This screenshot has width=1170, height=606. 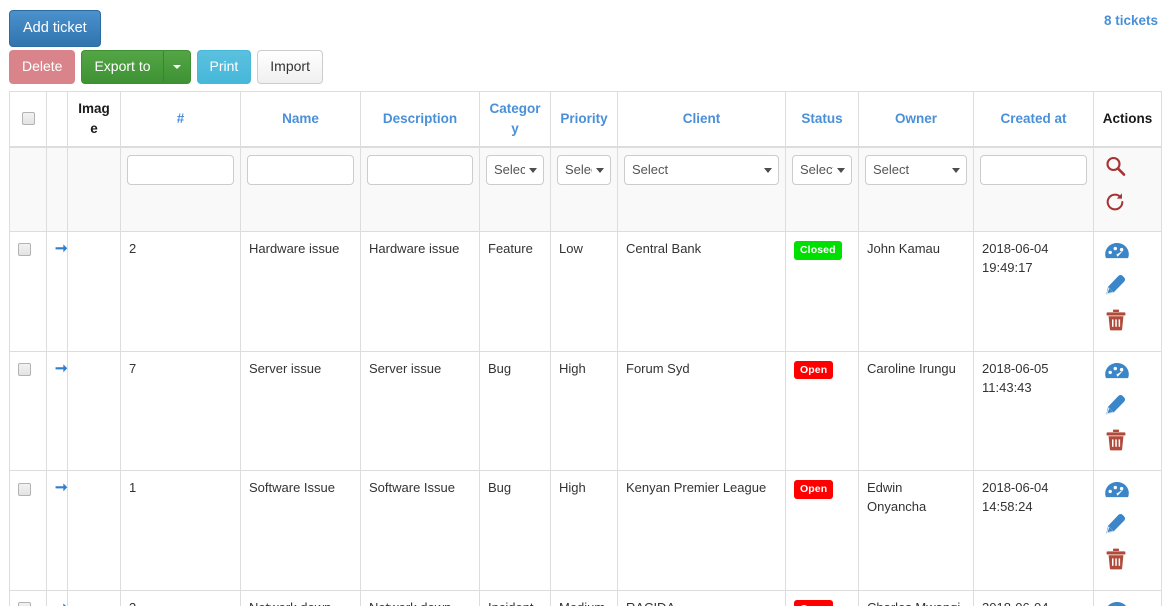 What do you see at coordinates (180, 291) in the screenshot?
I see `row-number-cell: 2` at bounding box center [180, 291].